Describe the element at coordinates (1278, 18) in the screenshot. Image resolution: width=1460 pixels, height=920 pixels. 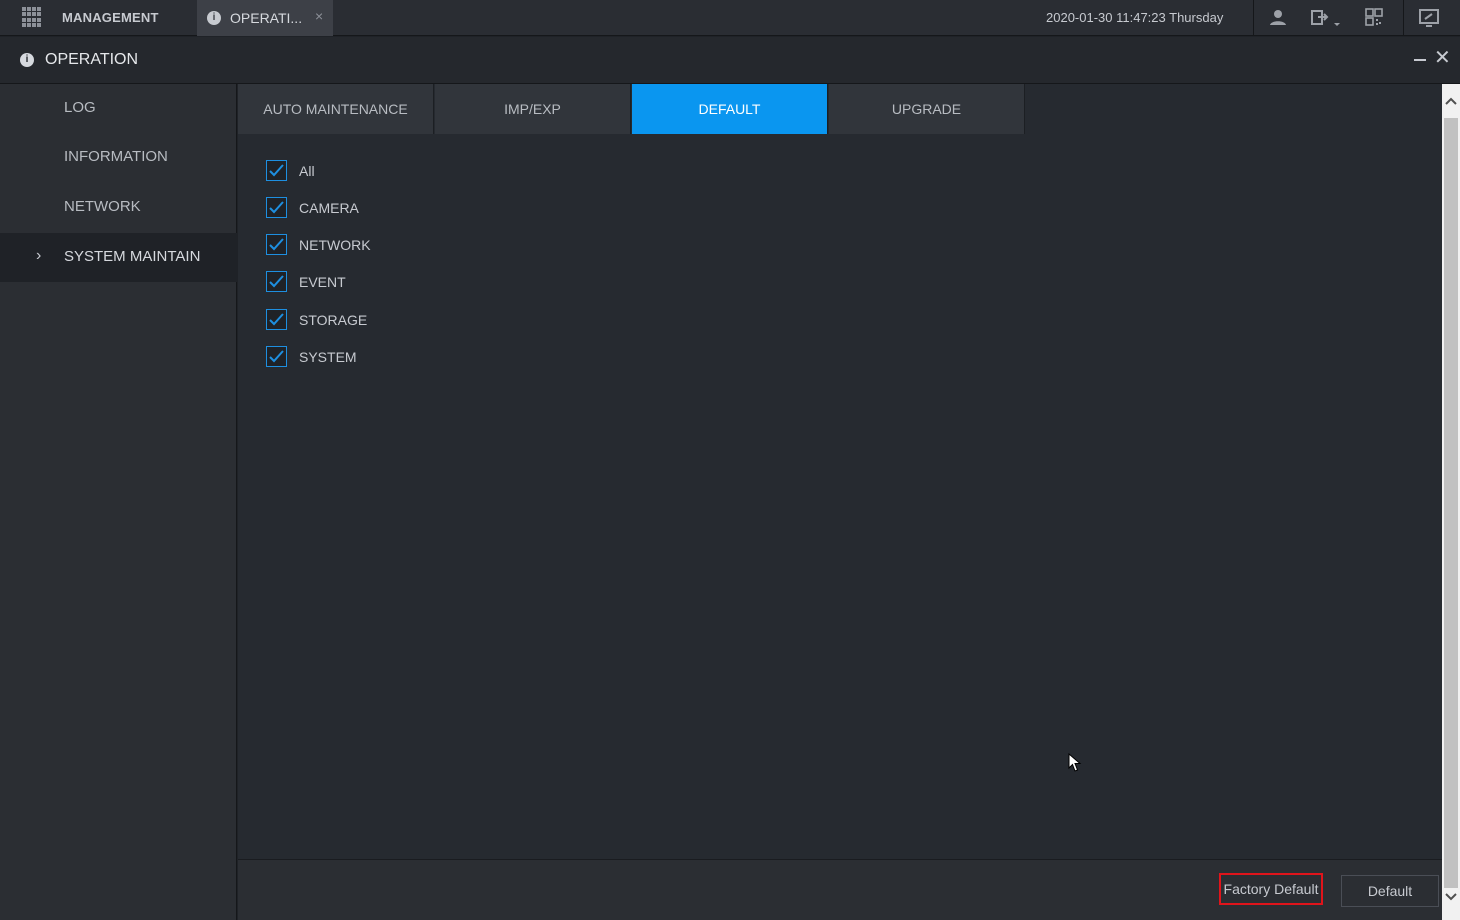
I see `user-icon` at that location.